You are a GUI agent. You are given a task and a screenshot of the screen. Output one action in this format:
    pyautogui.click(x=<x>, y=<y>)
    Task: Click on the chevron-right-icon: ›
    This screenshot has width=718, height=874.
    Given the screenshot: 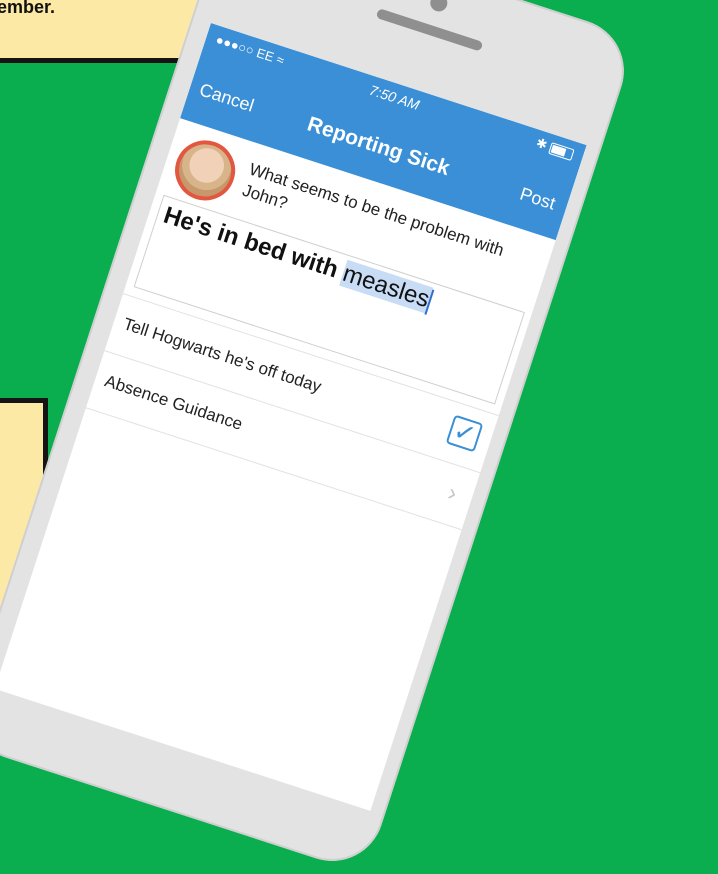 What is the action you would take?
    pyautogui.click(x=452, y=493)
    